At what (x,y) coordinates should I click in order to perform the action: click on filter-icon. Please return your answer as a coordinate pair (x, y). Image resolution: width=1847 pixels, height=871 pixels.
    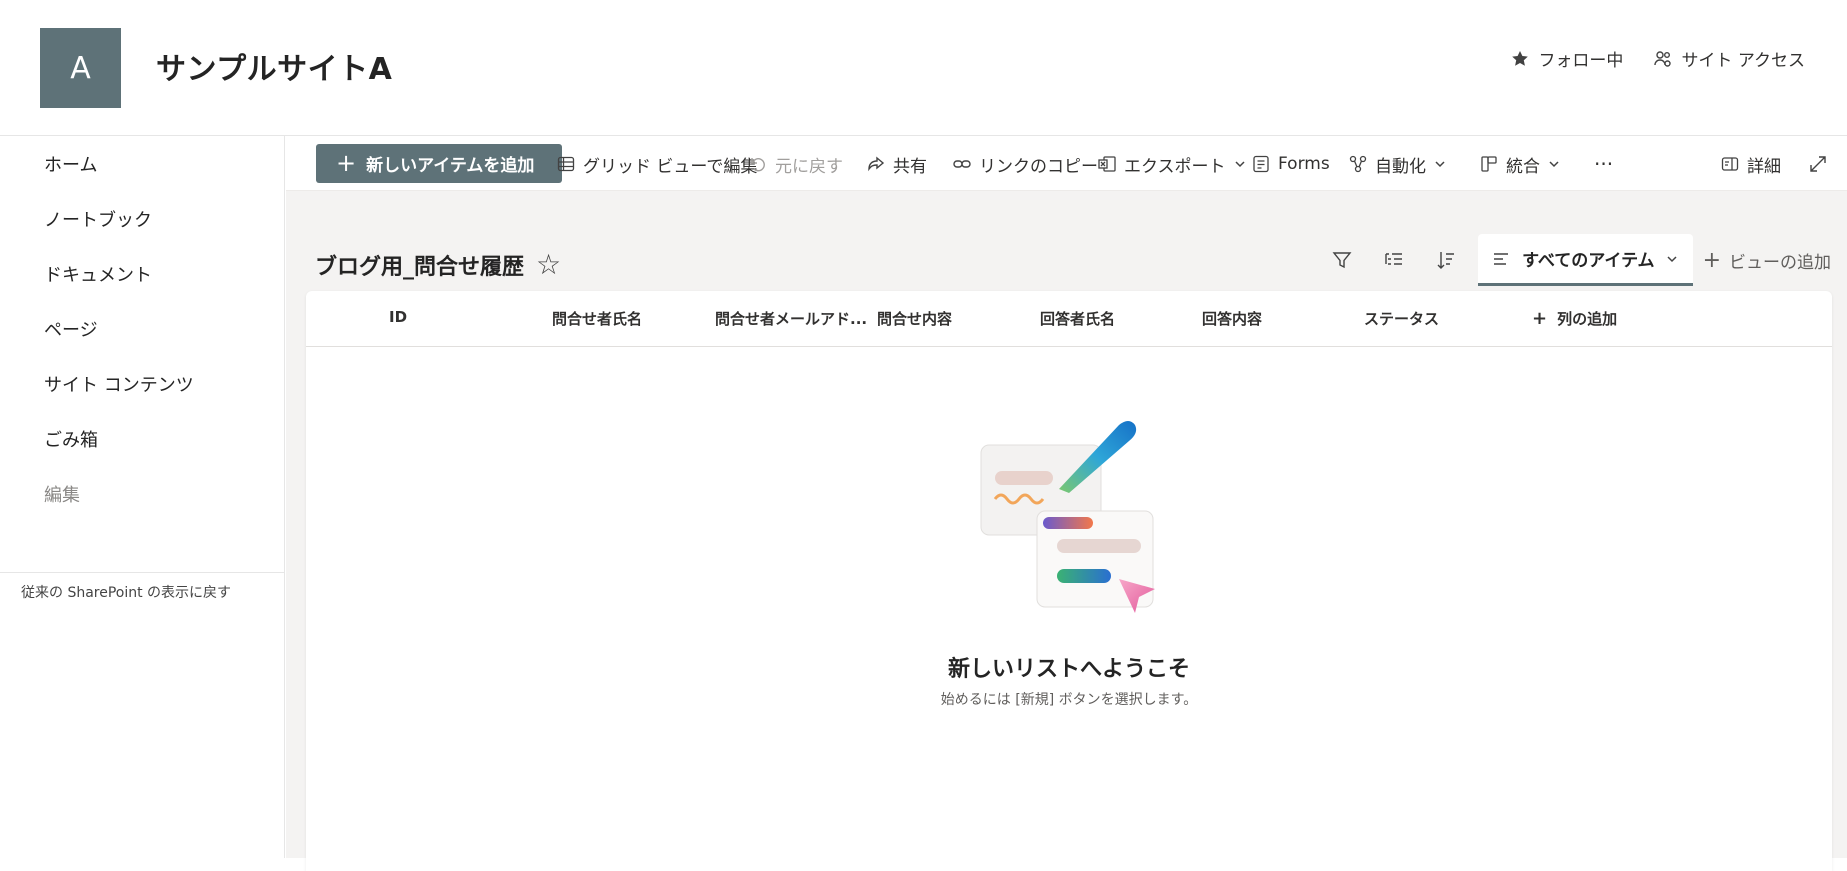
    Looking at the image, I should click on (1342, 260).